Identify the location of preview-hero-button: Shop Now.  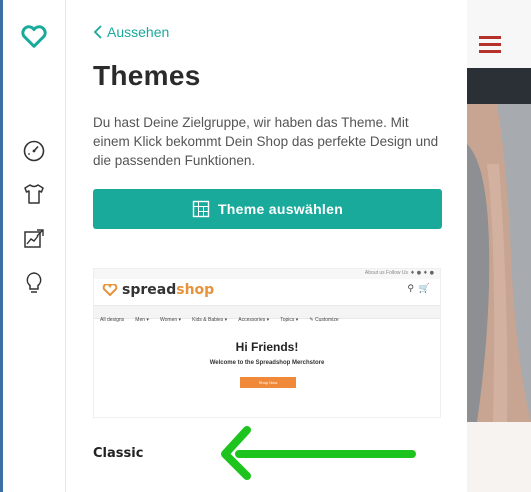
(268, 382).